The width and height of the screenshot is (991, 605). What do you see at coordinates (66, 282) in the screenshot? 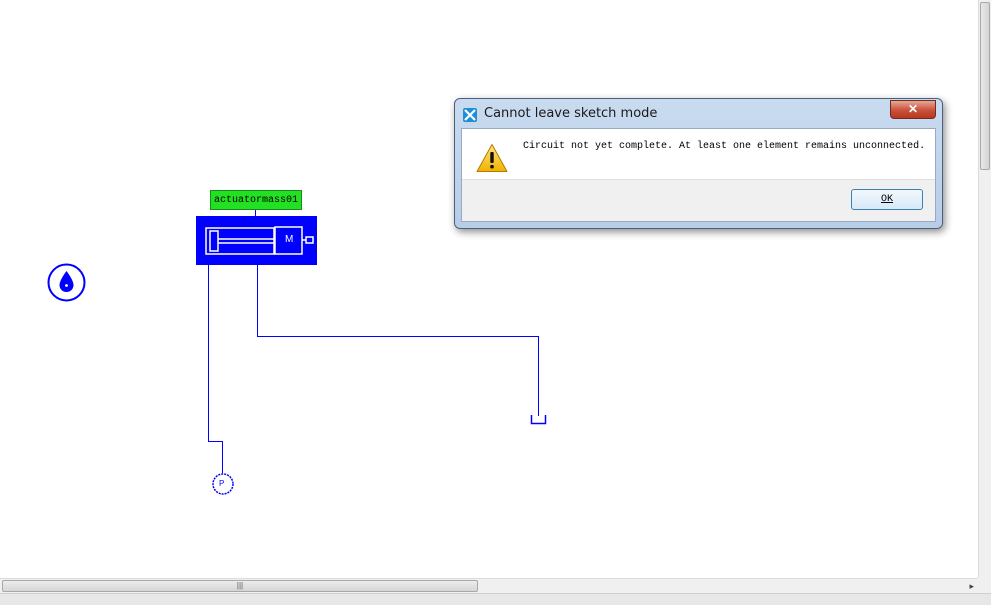
I see `hydraulic-source-icon` at bounding box center [66, 282].